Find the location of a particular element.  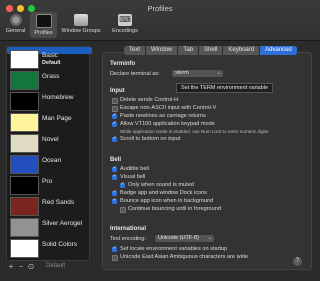

profile-row-ocean: Ocean is located at coordinates (48, 163).